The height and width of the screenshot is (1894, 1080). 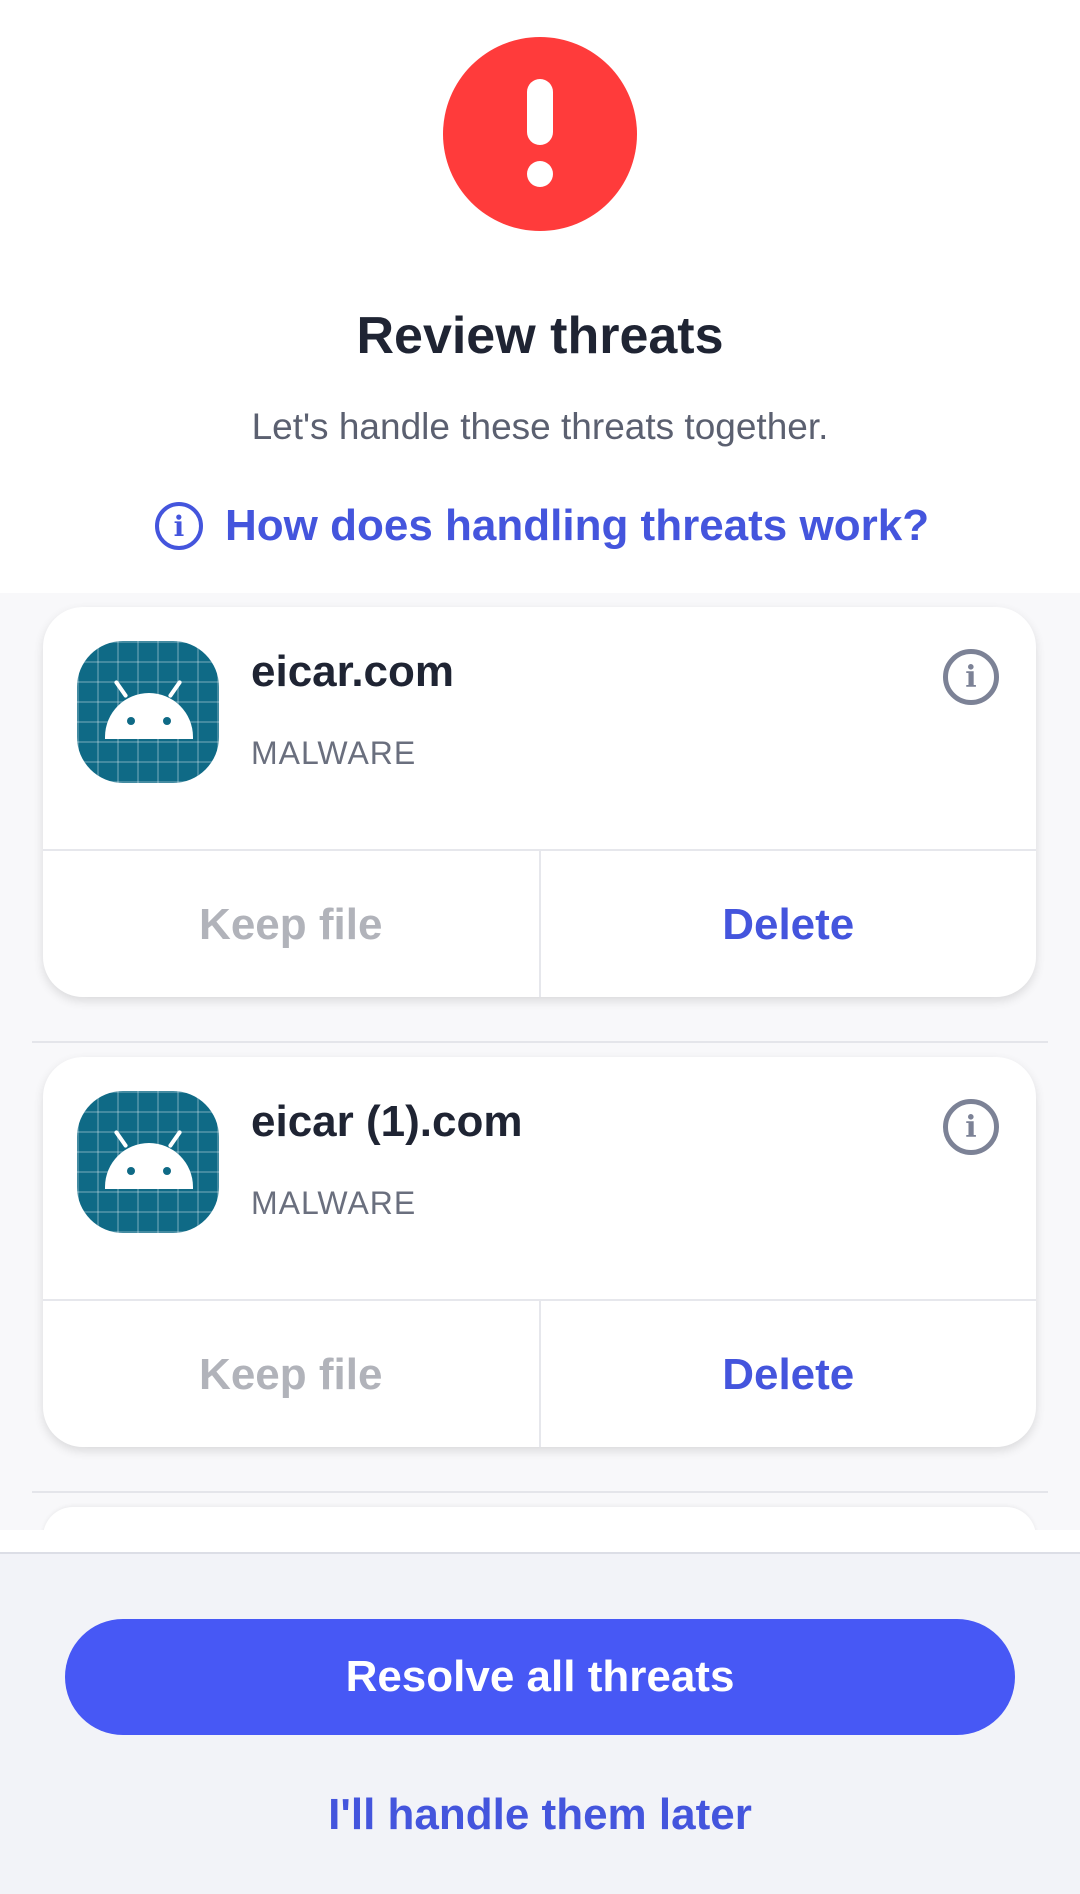 I want to click on resolve-all-button: Resolve all threats, so click(x=540, y=1677).